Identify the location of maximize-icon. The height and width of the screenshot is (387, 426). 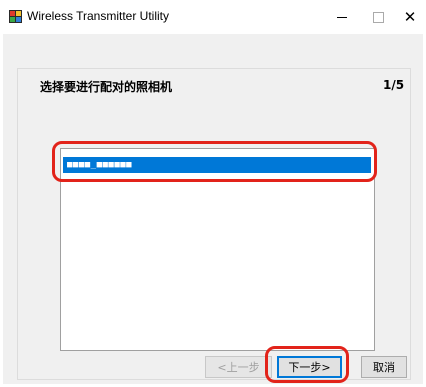
(378, 17).